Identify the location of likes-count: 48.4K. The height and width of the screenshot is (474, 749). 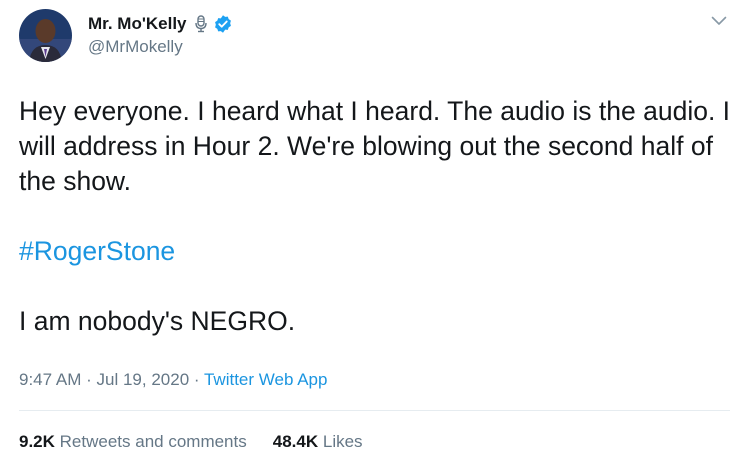
(295, 441).